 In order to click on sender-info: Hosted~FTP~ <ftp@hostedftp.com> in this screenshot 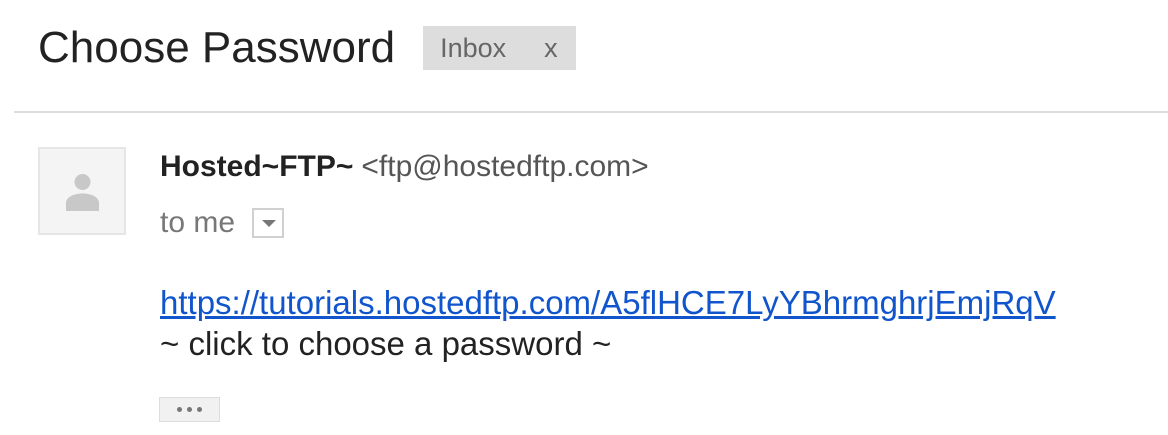, I will do `click(404, 167)`.